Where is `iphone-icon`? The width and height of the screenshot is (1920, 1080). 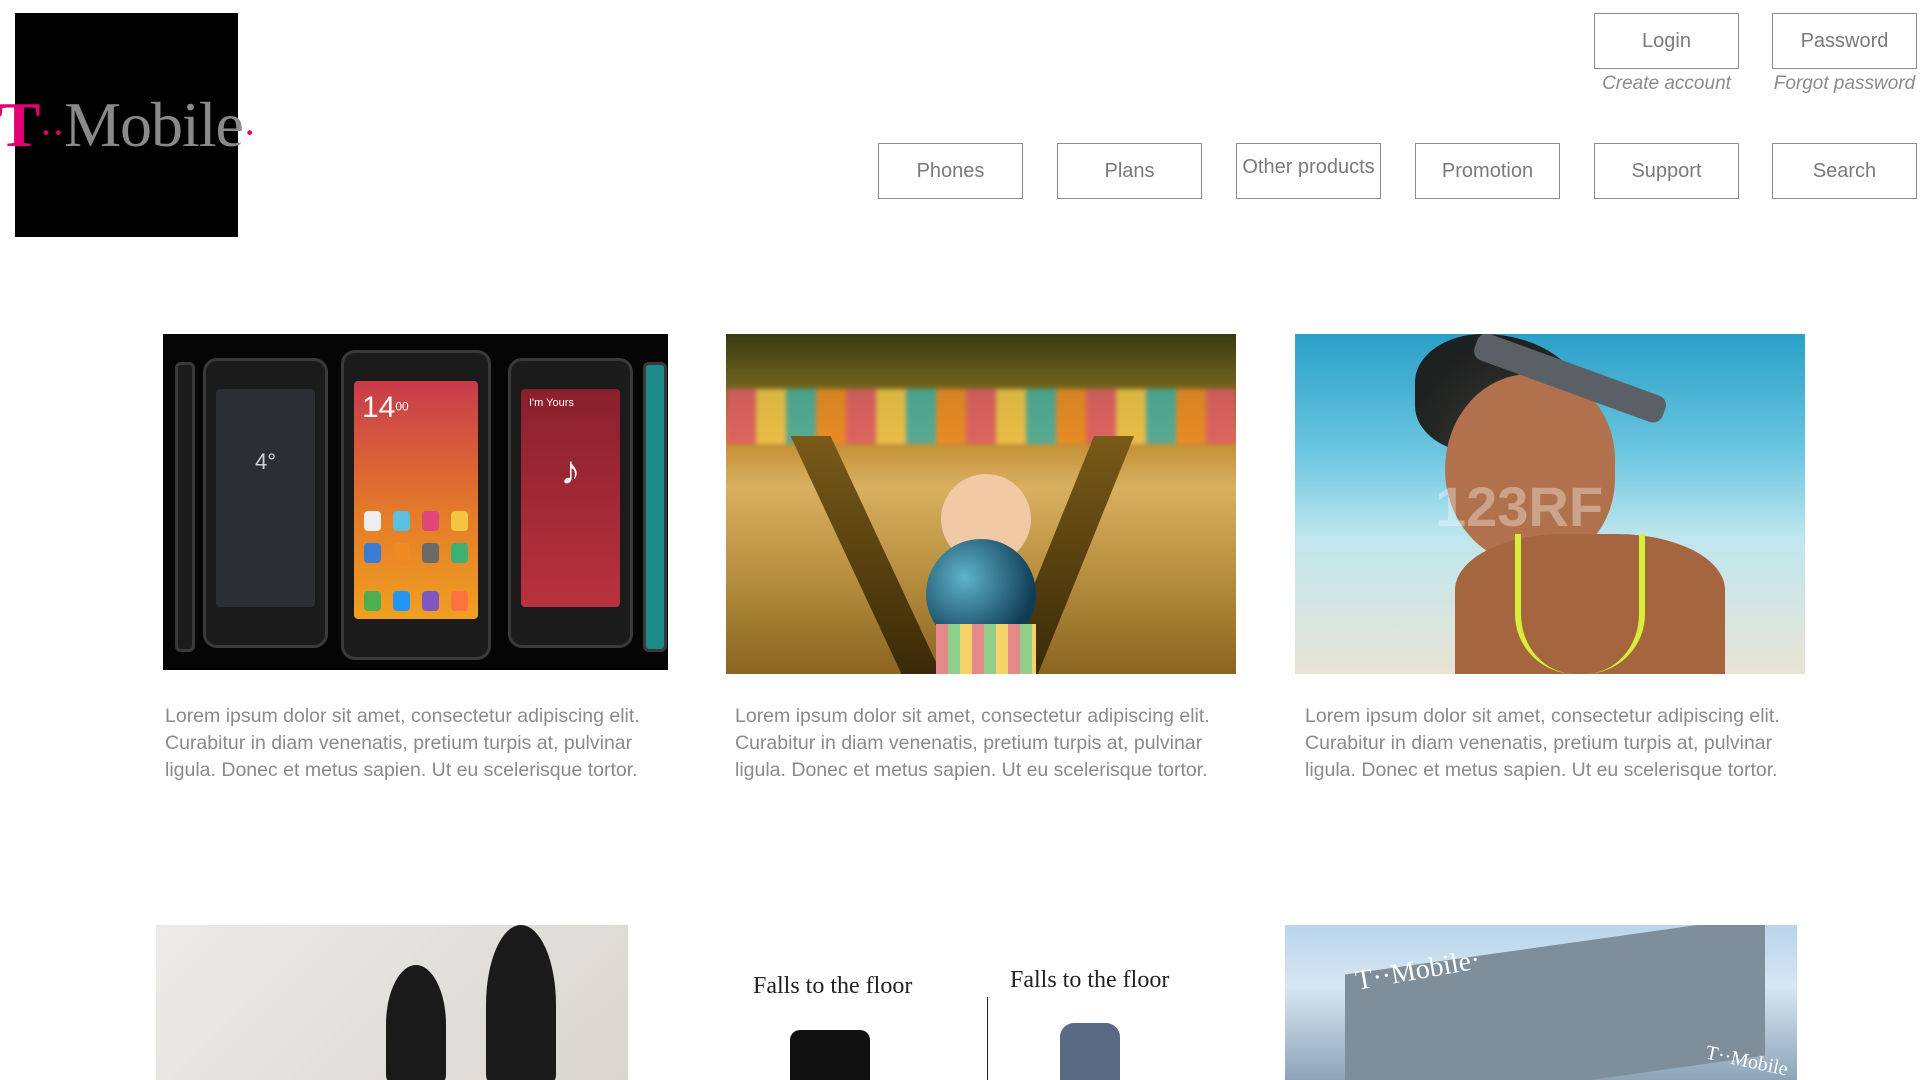 iphone-icon is located at coordinates (830, 1055).